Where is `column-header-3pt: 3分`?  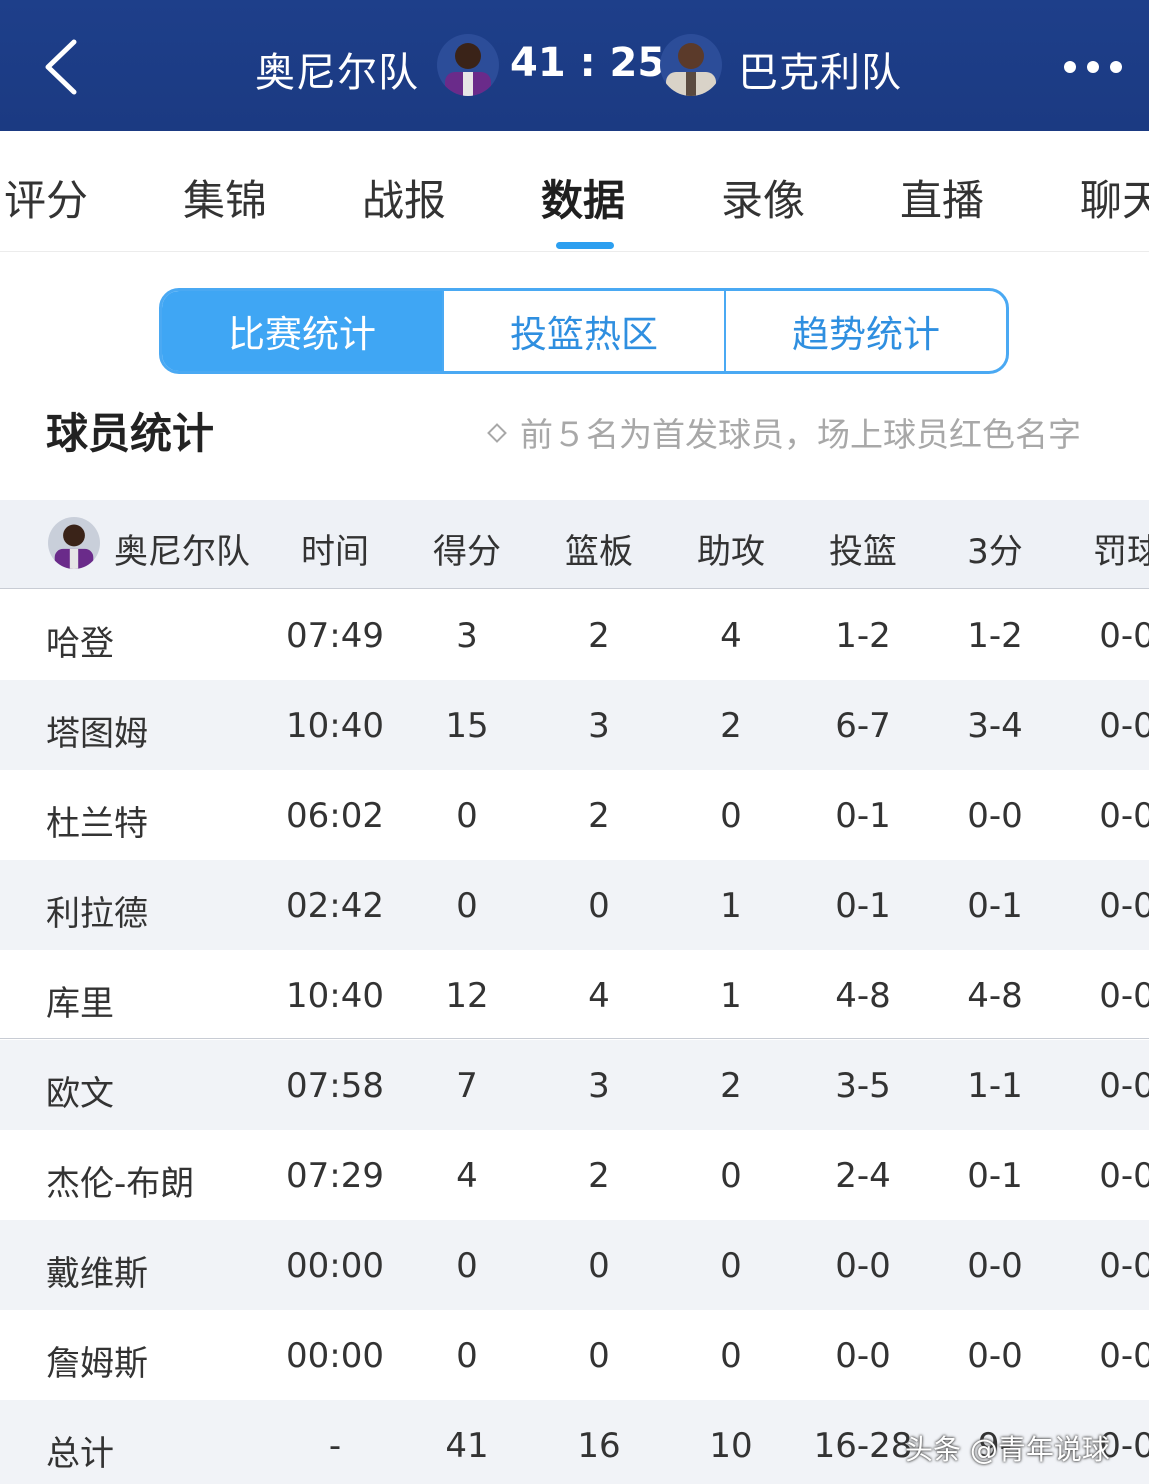 column-header-3pt: 3分 is located at coordinates (995, 548).